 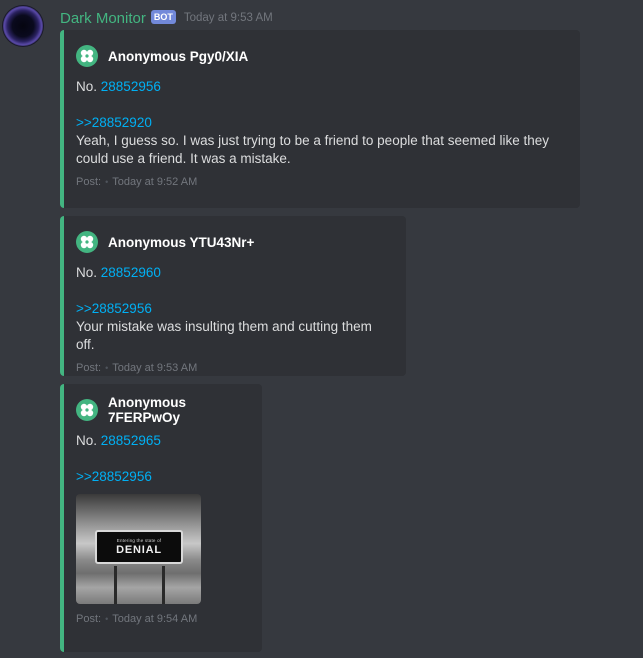 I want to click on author-name: Anonymous 7FERPwOy, so click(x=147, y=410).